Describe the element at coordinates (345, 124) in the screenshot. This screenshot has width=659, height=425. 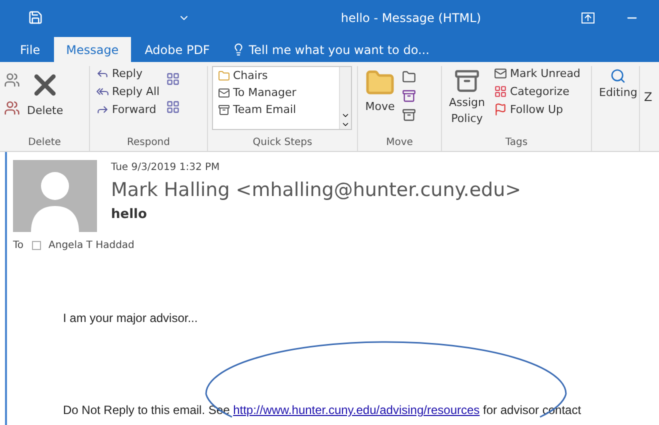
I see `expand-icon` at that location.